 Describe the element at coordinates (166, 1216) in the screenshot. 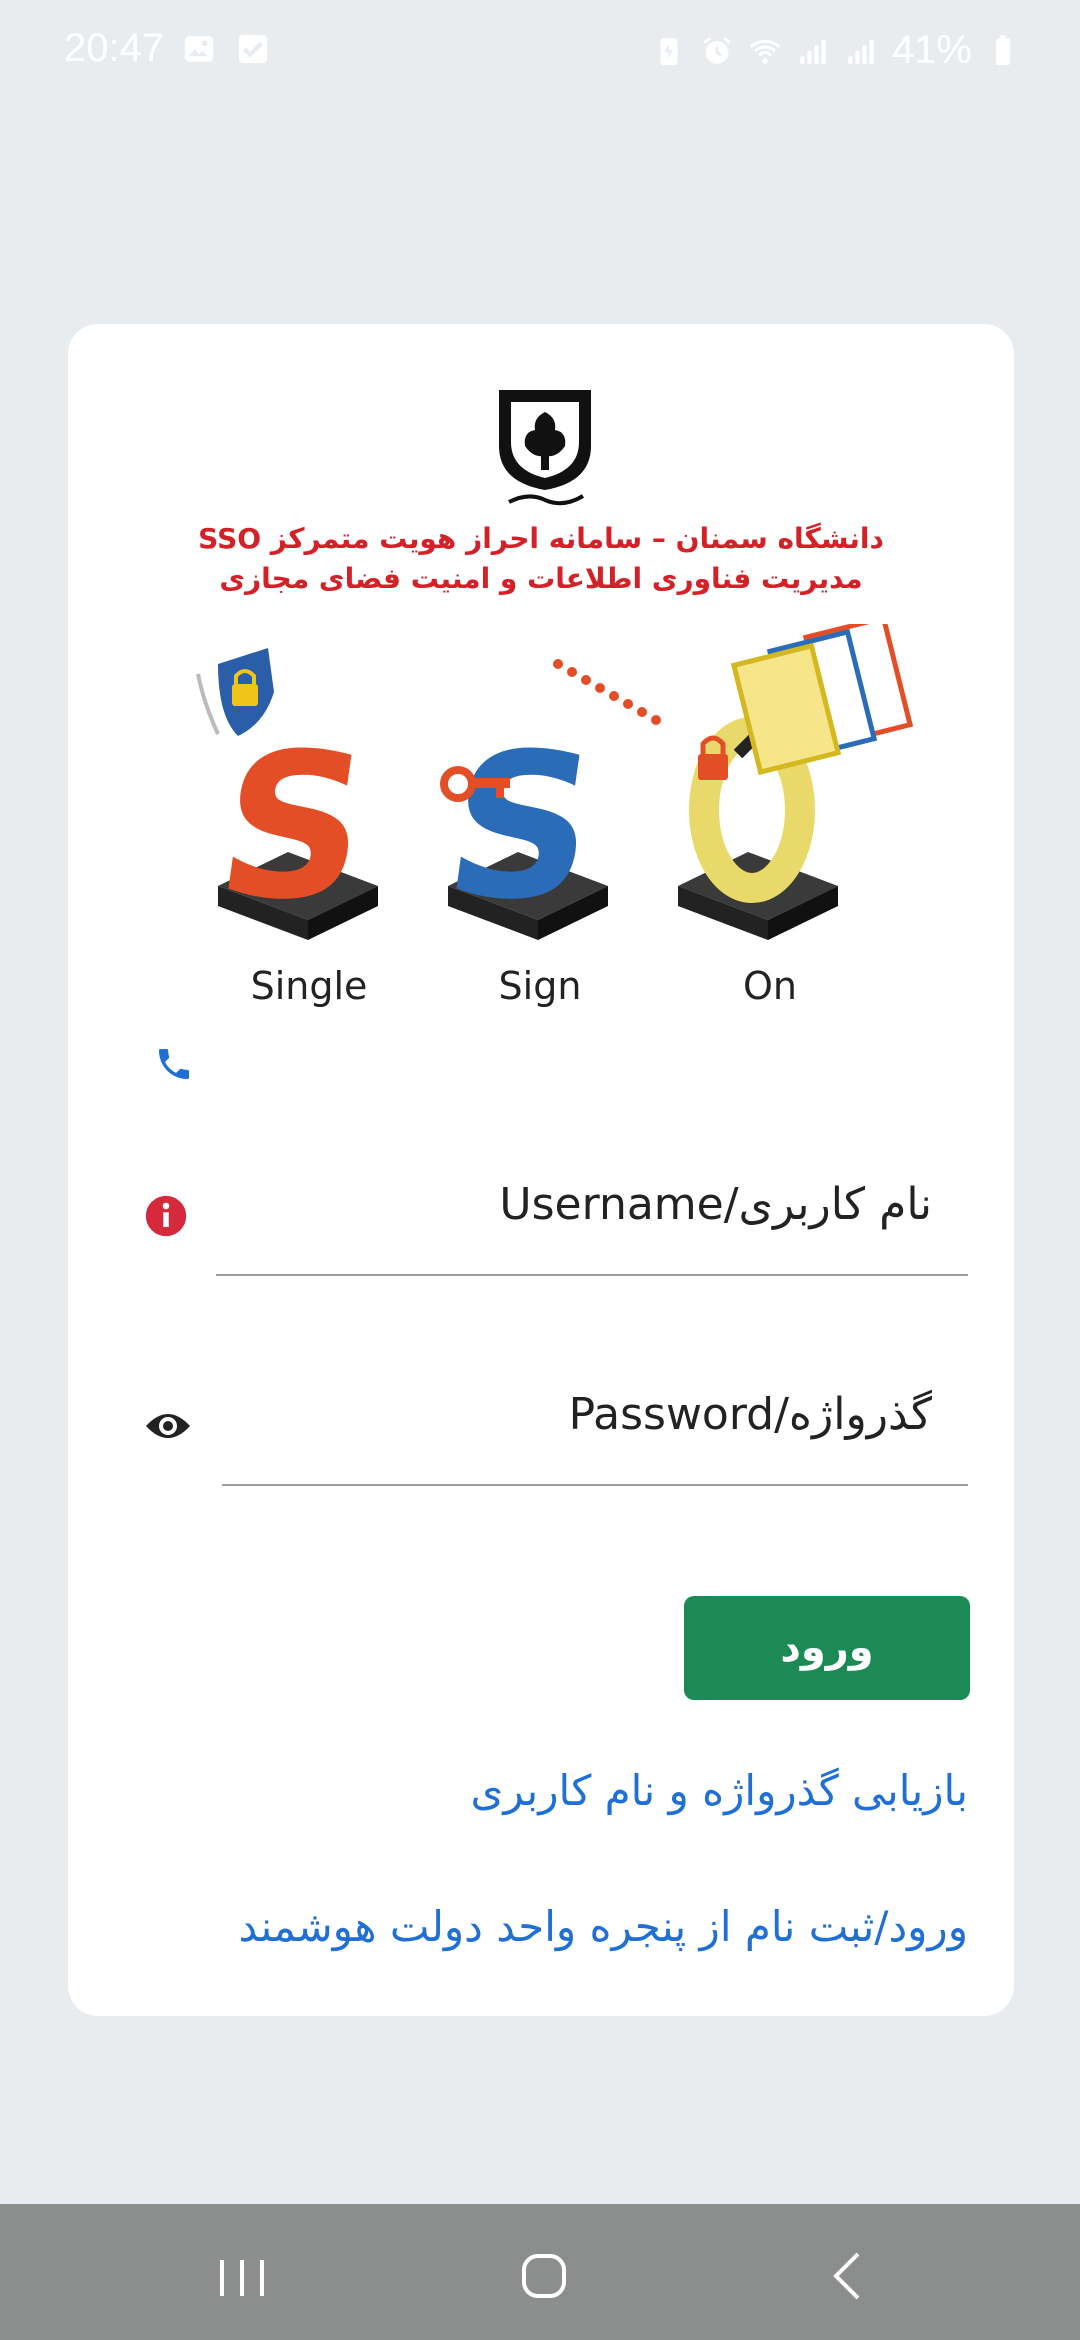

I see `info-icon` at that location.